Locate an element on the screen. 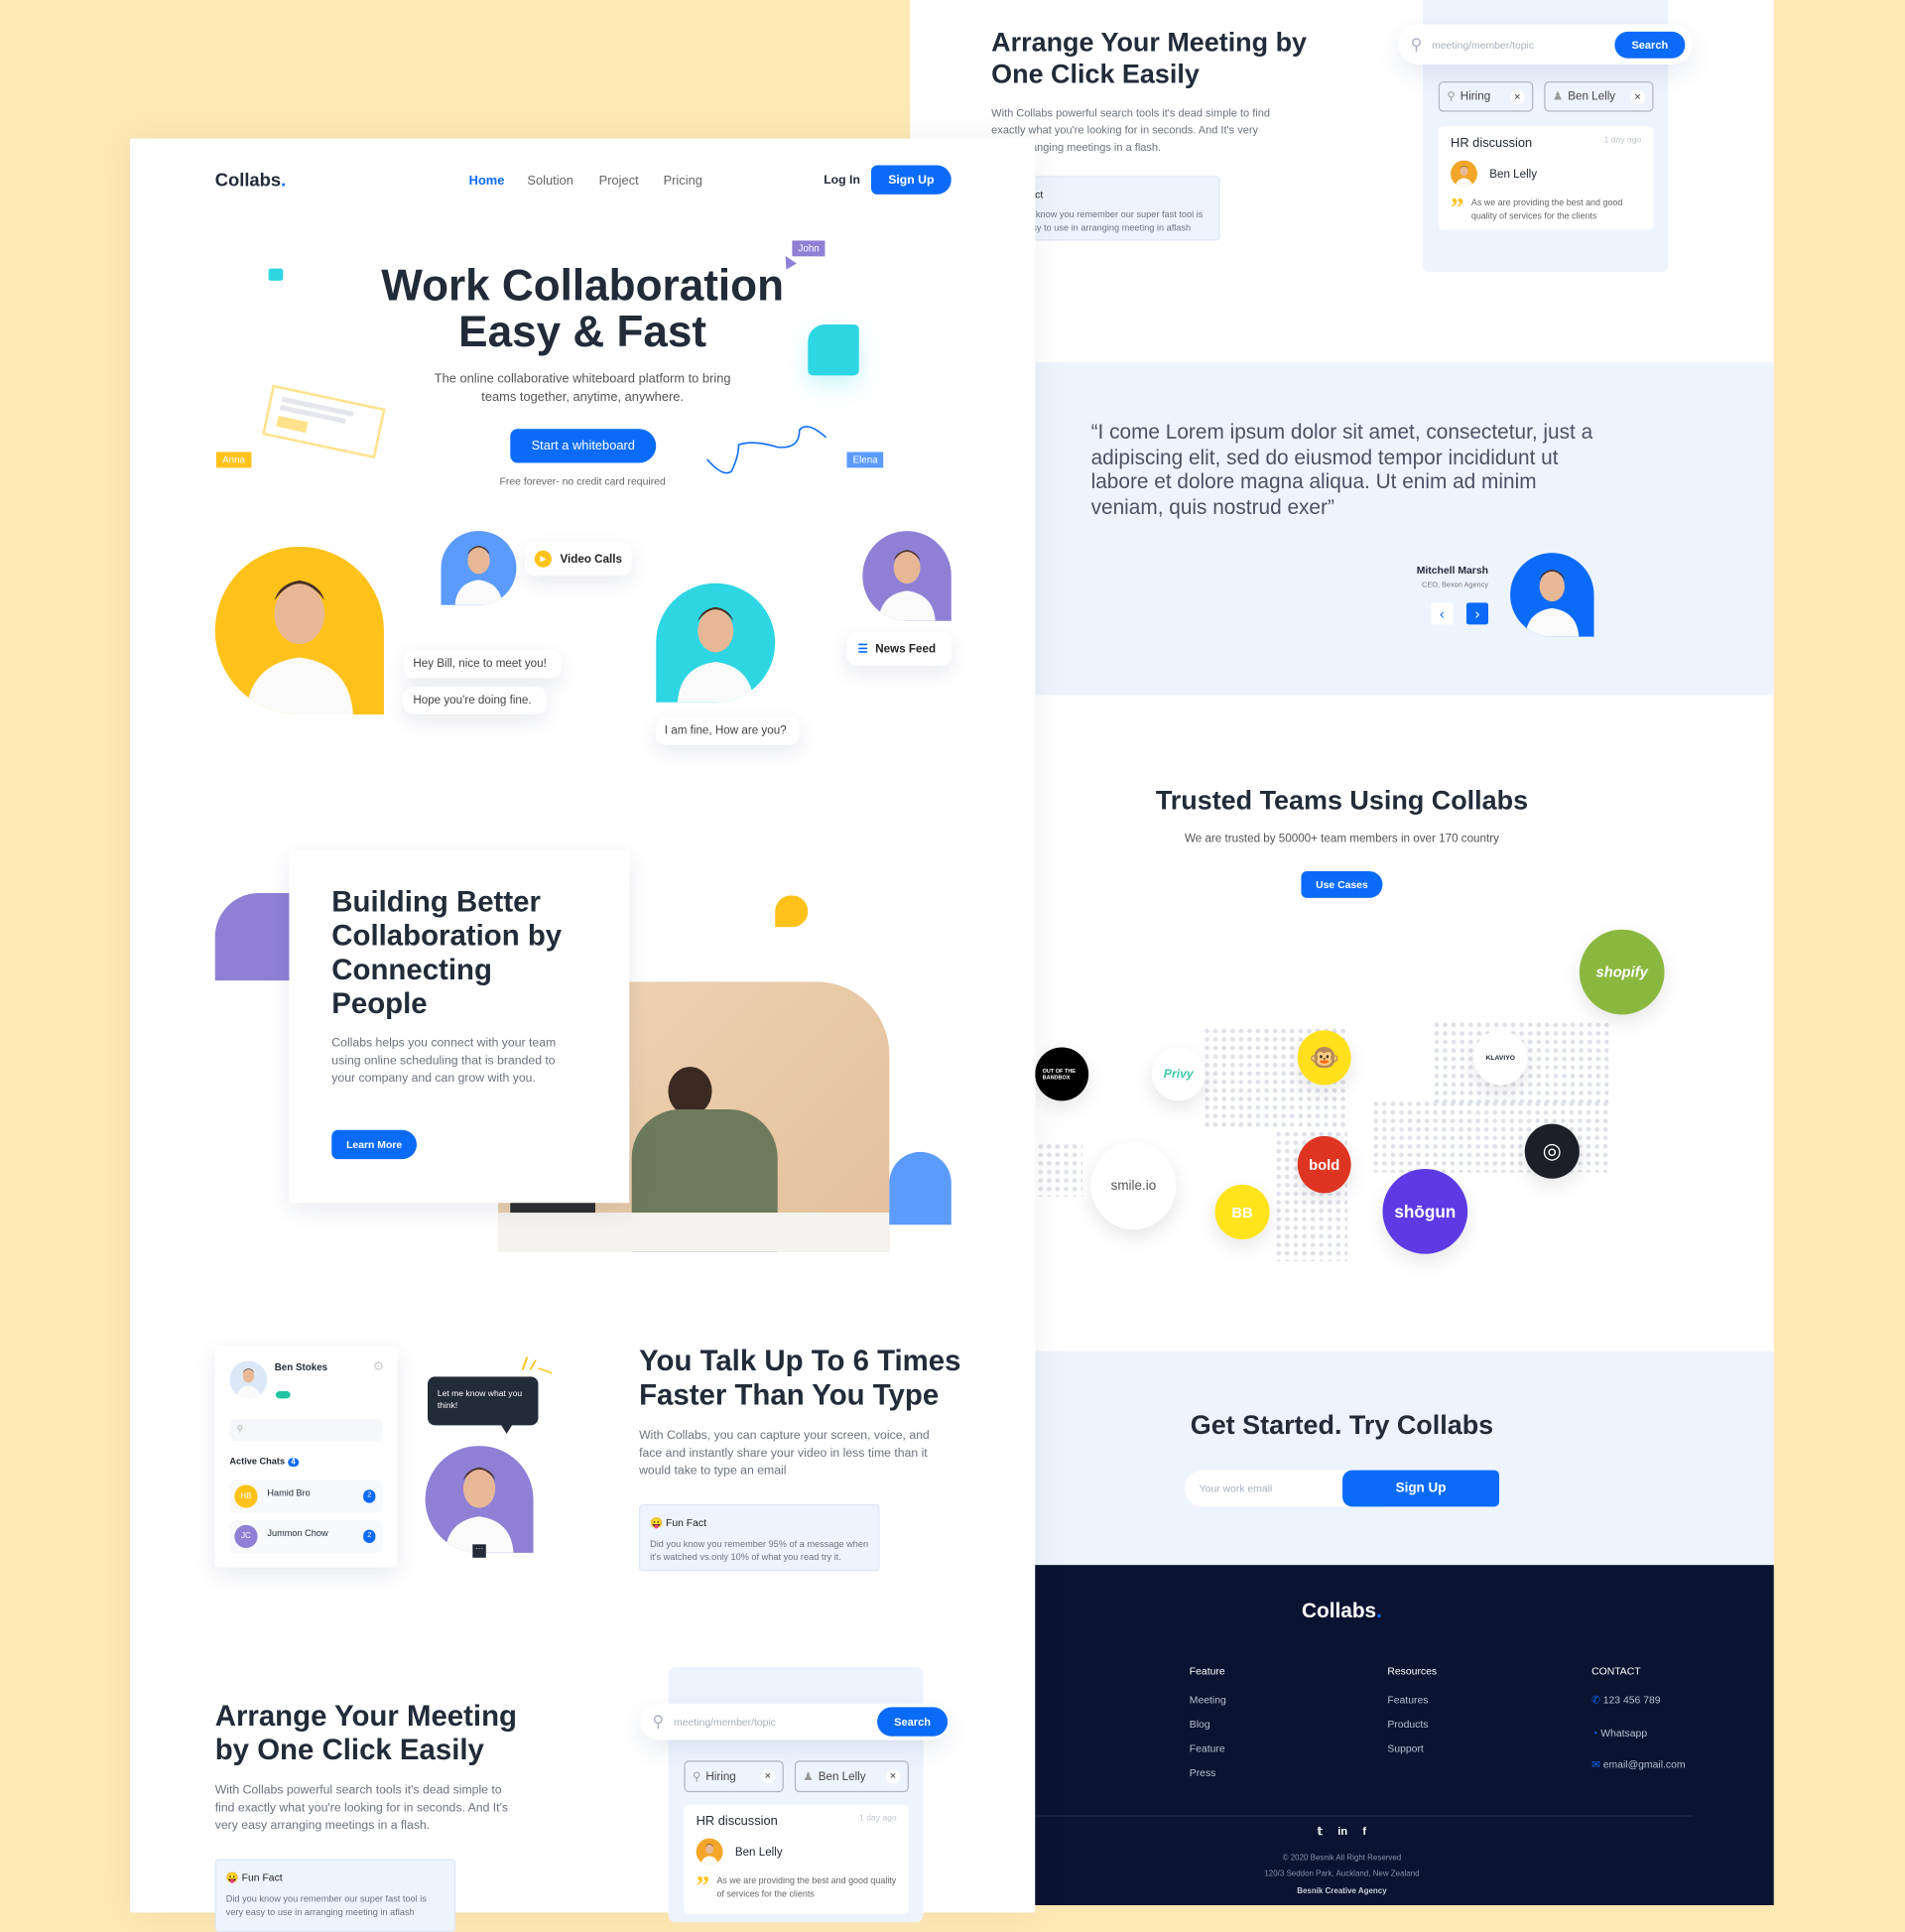 Image resolution: width=1905 pixels, height=1932 pixels. chat-bubble: Hope you're doing fine. is located at coordinates (475, 701).